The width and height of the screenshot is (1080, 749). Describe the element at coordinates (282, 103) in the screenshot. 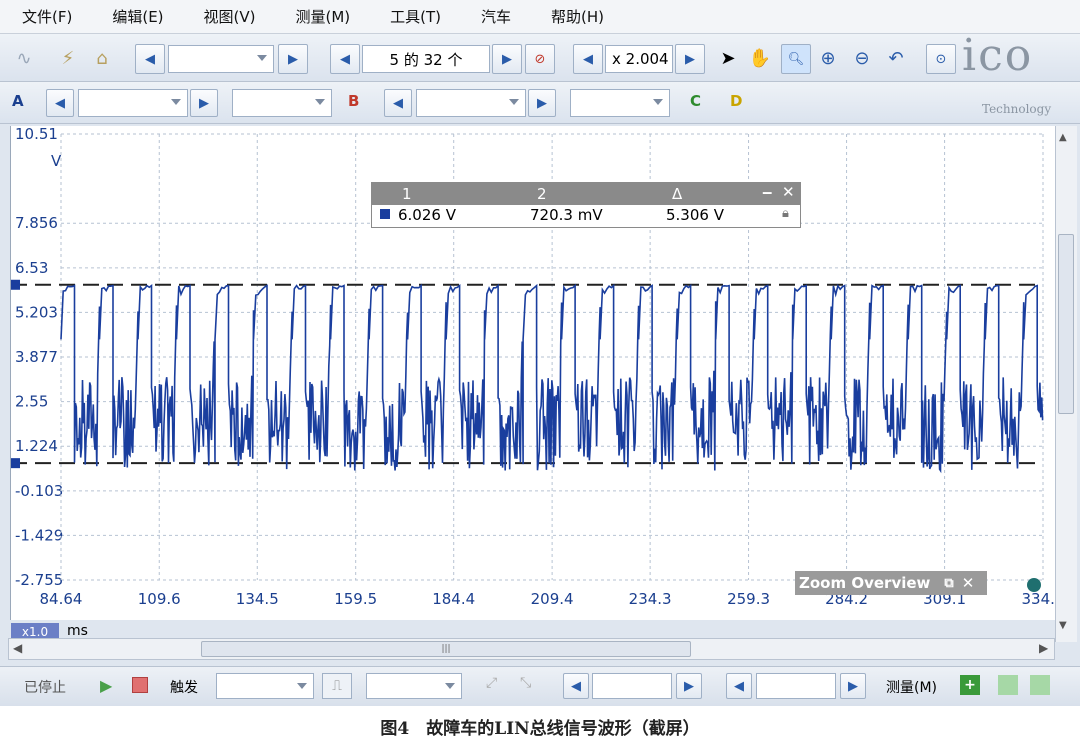

I see `channel-a-coupling-select` at that location.